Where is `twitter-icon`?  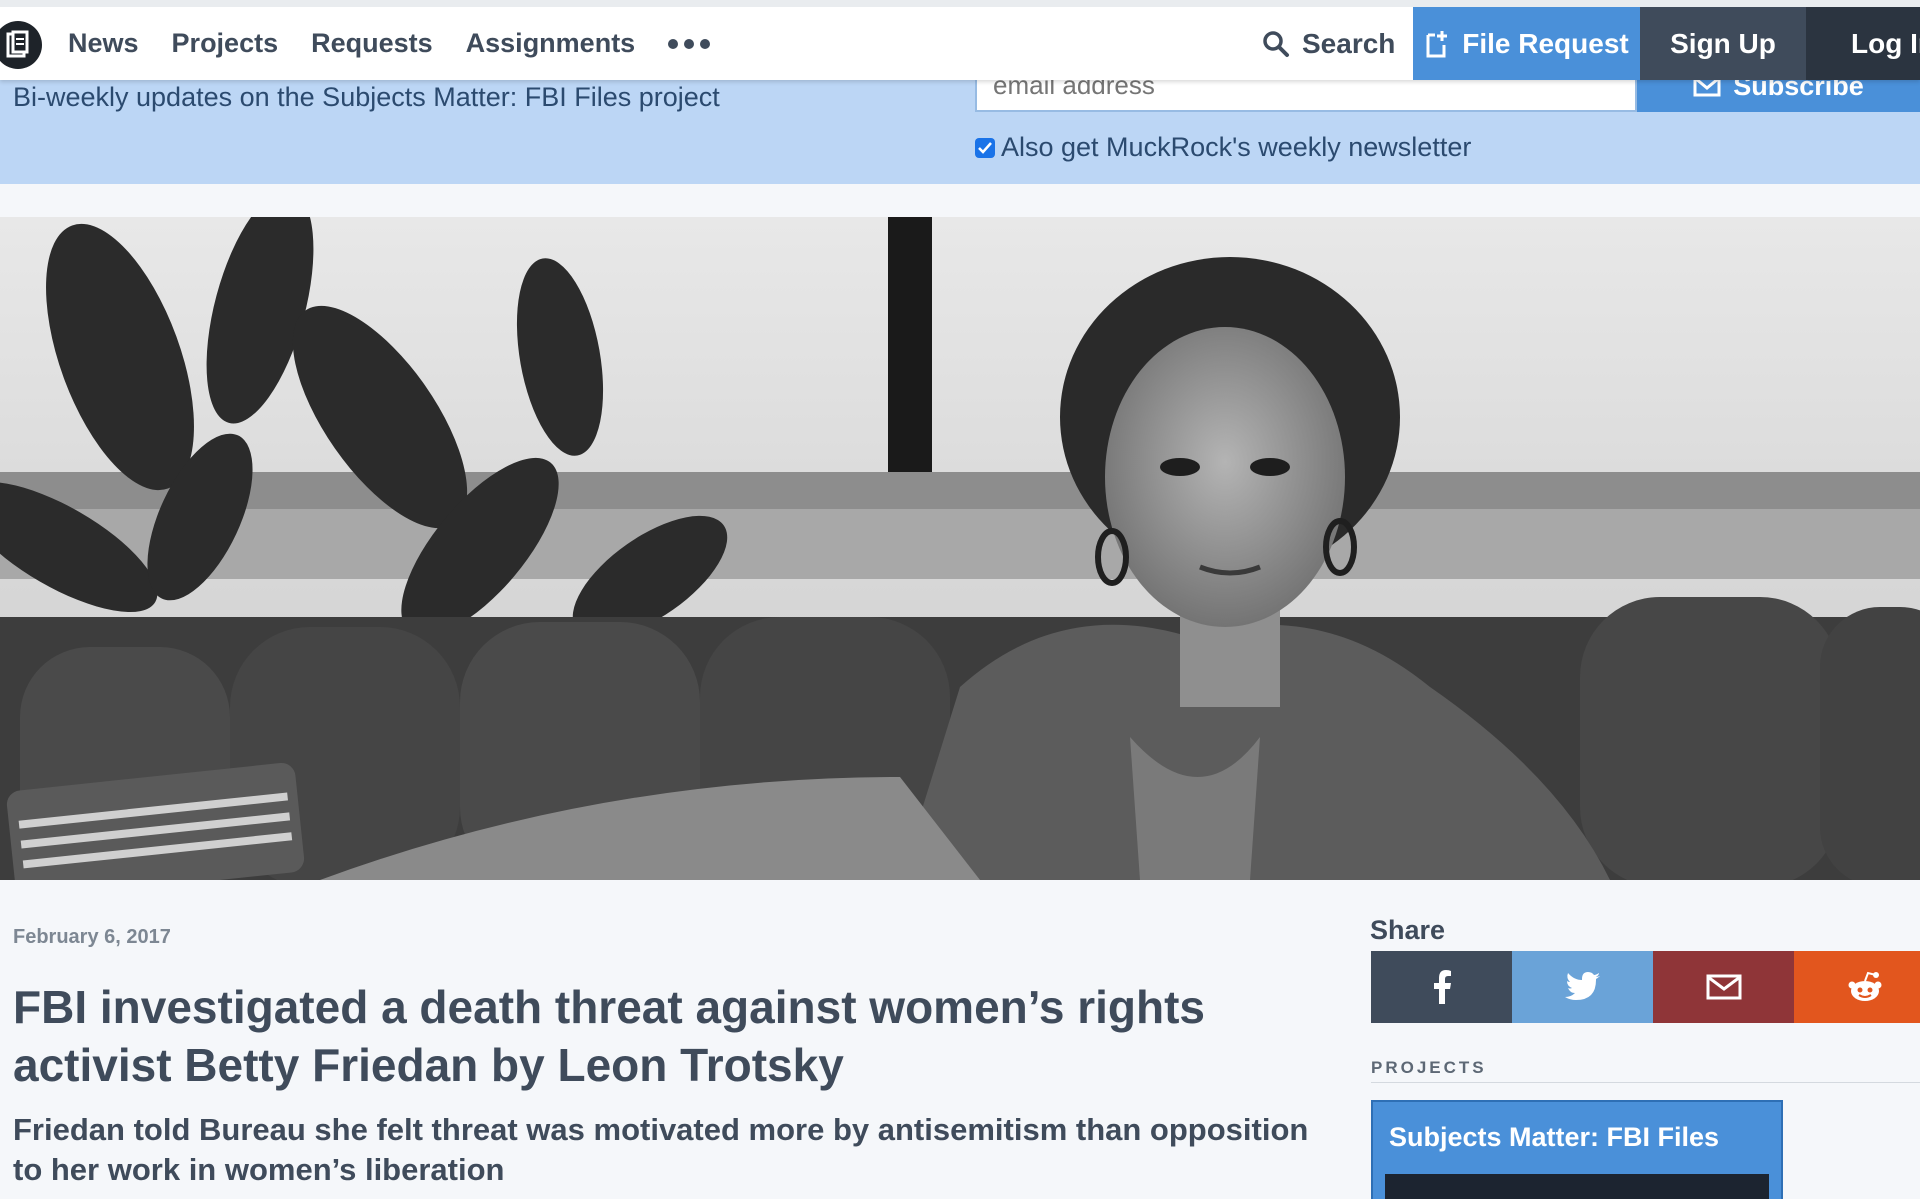
twitter-icon is located at coordinates (1582, 986).